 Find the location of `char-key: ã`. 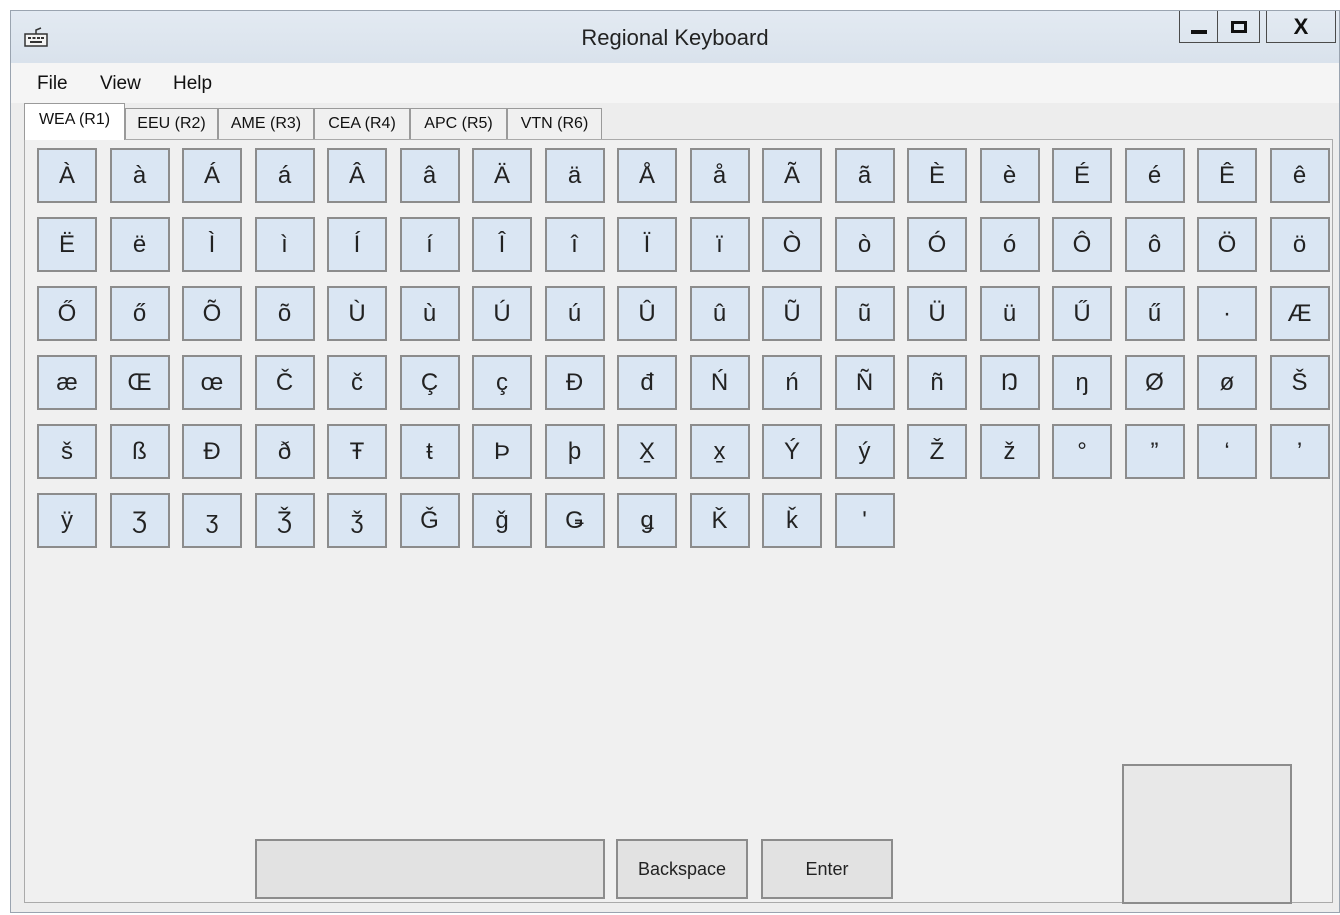

char-key: ã is located at coordinates (864, 175).